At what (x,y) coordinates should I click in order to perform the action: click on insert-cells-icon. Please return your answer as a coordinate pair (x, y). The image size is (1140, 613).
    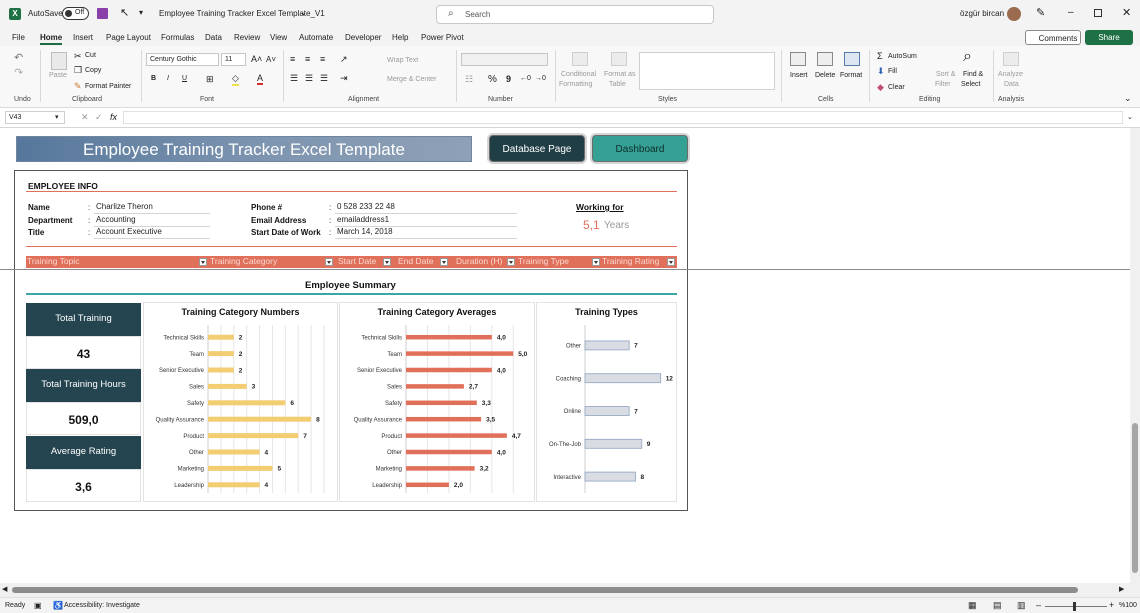
    Looking at the image, I should click on (798, 59).